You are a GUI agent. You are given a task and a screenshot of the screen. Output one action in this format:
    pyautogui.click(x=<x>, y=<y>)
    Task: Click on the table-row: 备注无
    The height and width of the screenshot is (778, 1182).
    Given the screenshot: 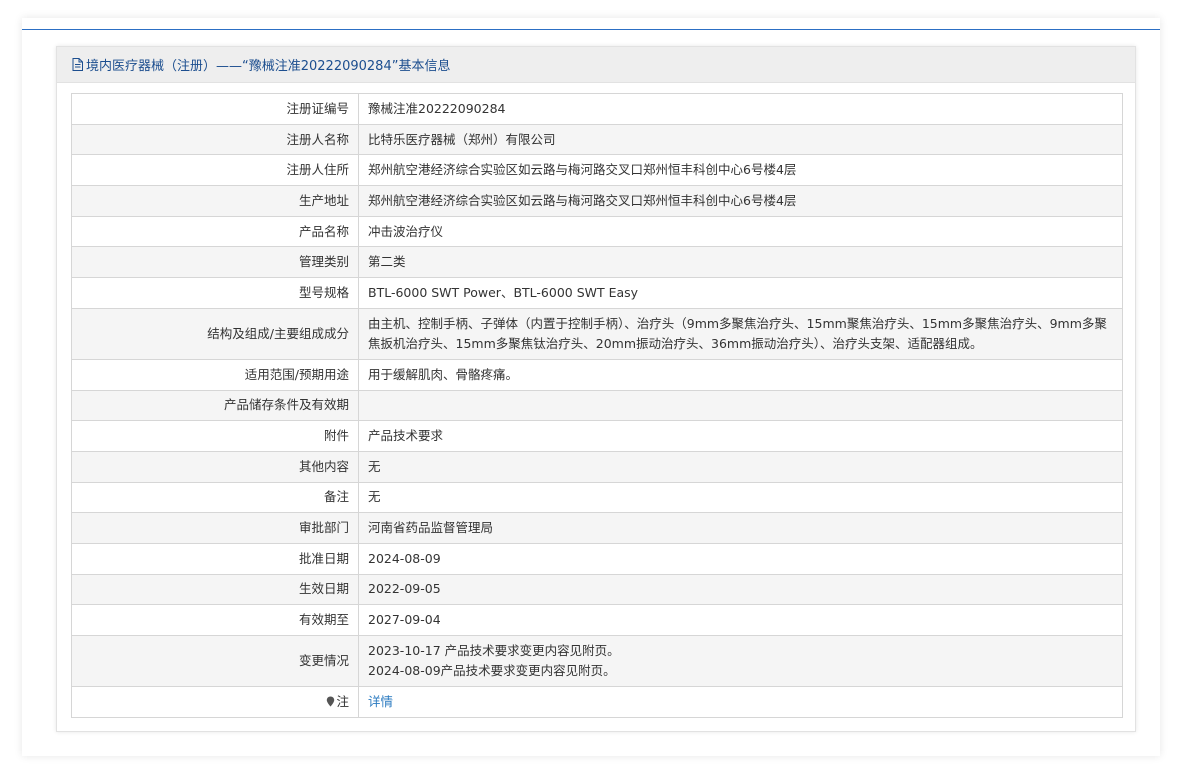 What is the action you would take?
    pyautogui.click(x=597, y=497)
    